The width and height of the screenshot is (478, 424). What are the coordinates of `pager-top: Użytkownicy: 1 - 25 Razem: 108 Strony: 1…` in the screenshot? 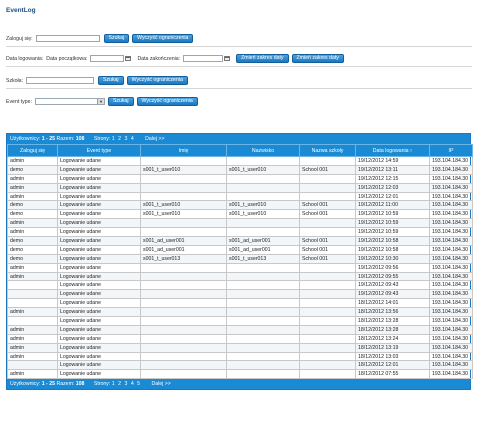 It's located at (238, 139).